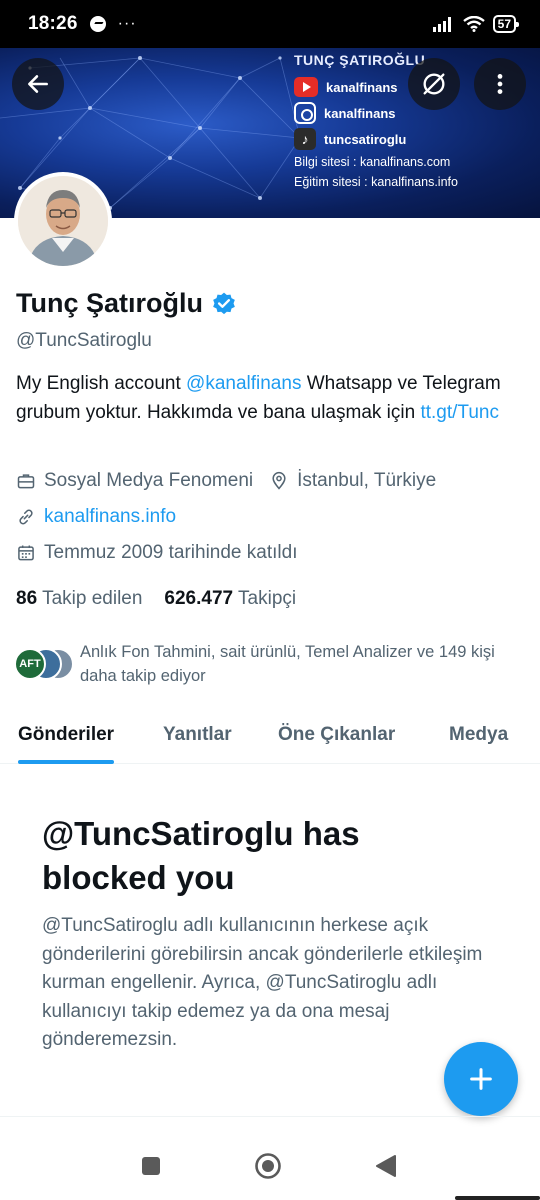 The height and width of the screenshot is (1200, 540). What do you see at coordinates (506, 24) in the screenshot?
I see `battery-icon: 57` at bounding box center [506, 24].